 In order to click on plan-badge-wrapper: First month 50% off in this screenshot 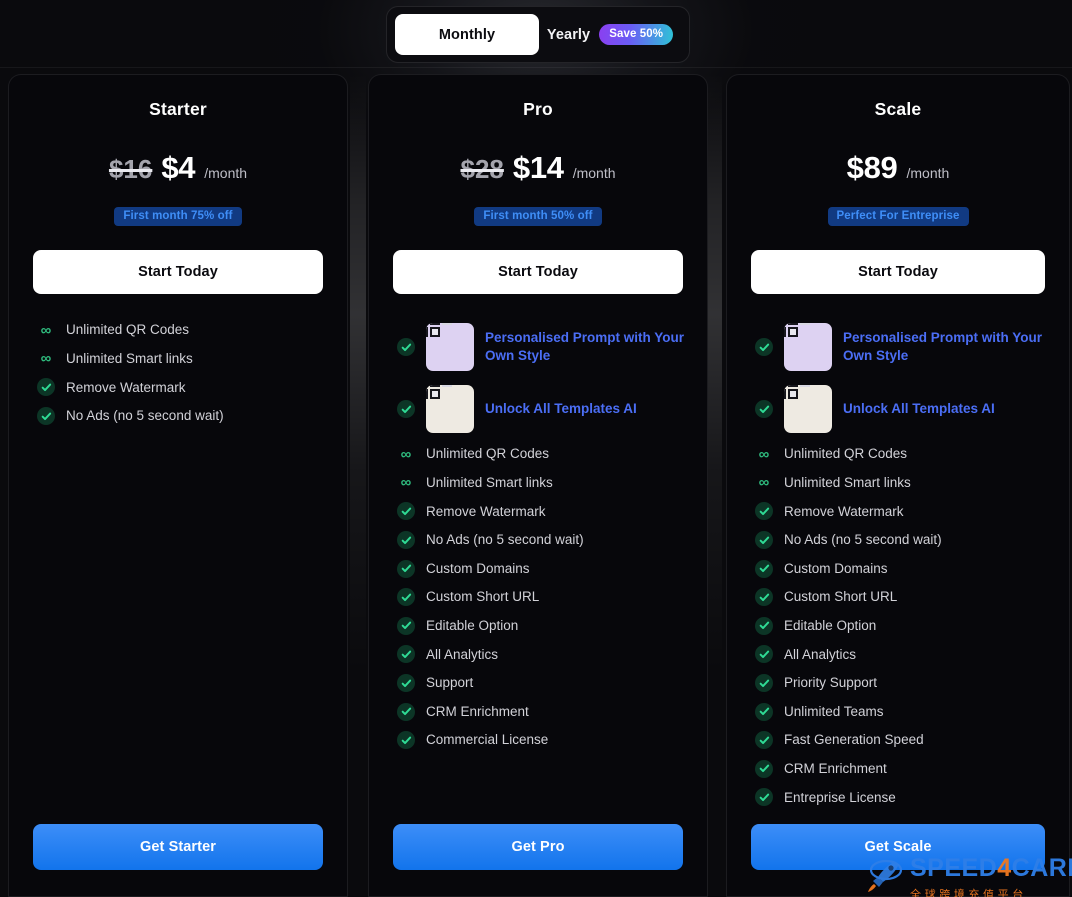, I will do `click(538, 216)`.